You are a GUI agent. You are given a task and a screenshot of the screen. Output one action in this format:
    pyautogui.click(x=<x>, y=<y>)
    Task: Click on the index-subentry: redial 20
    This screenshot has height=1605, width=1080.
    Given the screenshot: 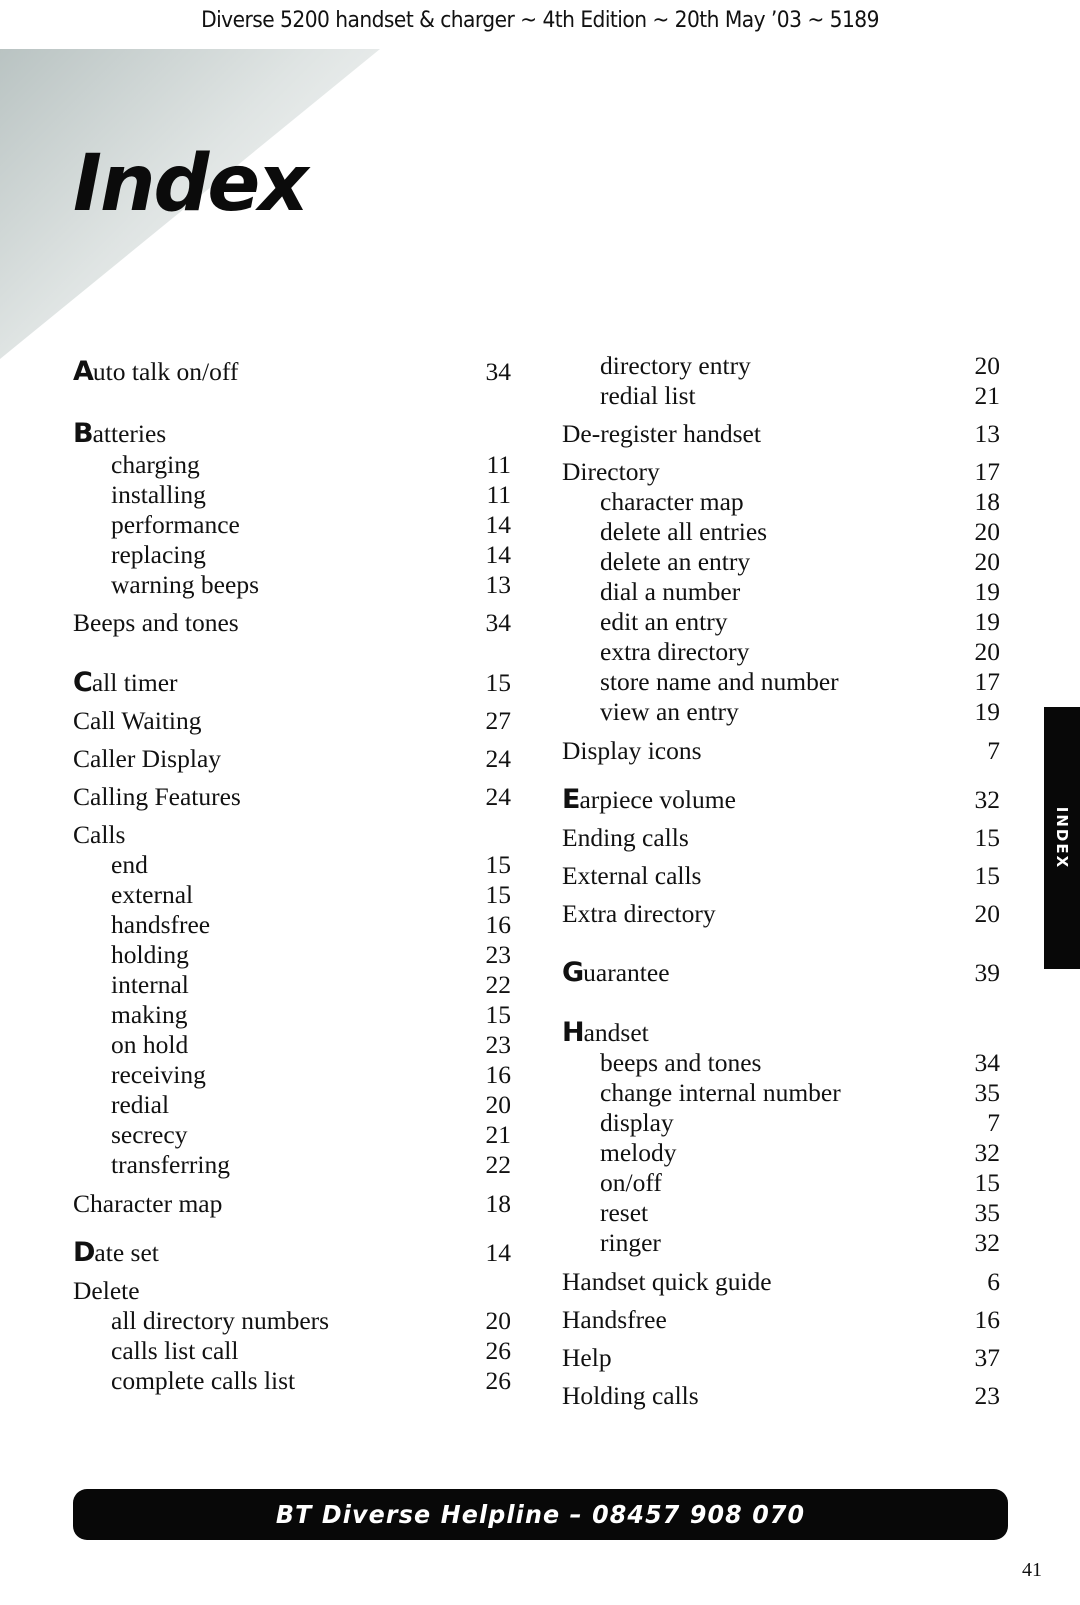 What is the action you would take?
    pyautogui.click(x=292, y=1105)
    